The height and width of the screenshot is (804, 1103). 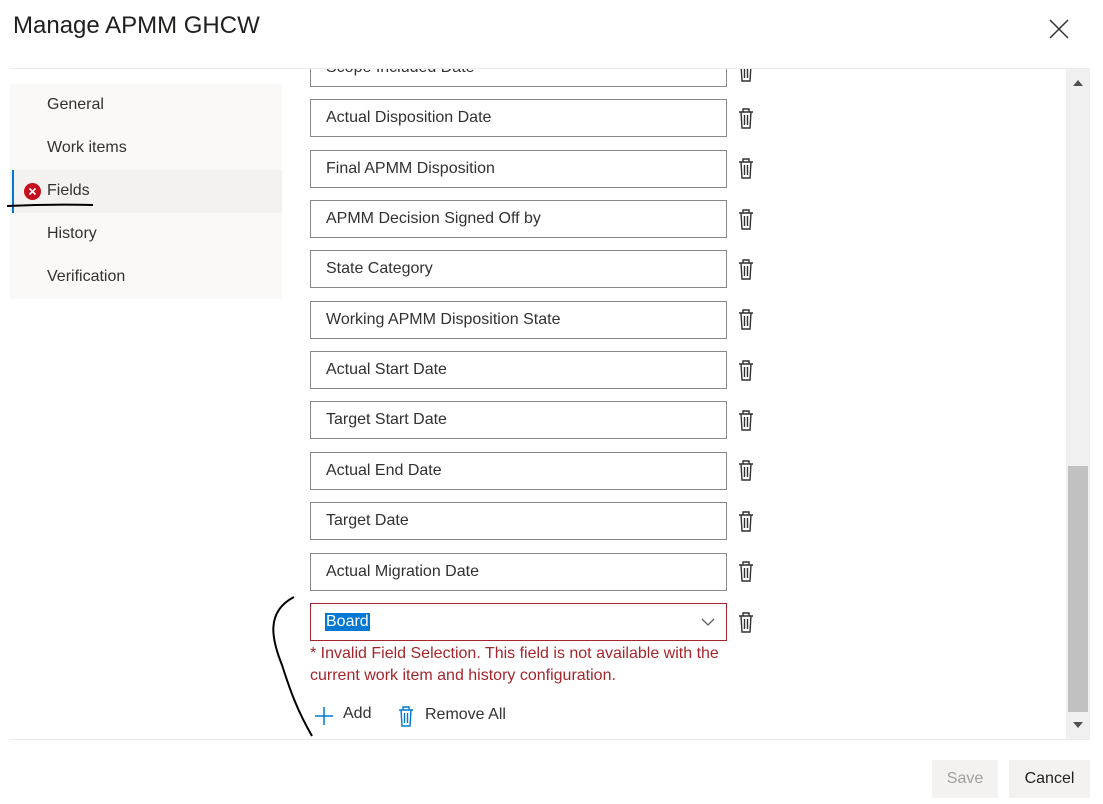 I want to click on field-input: Actual Migration Date, so click(x=518, y=572).